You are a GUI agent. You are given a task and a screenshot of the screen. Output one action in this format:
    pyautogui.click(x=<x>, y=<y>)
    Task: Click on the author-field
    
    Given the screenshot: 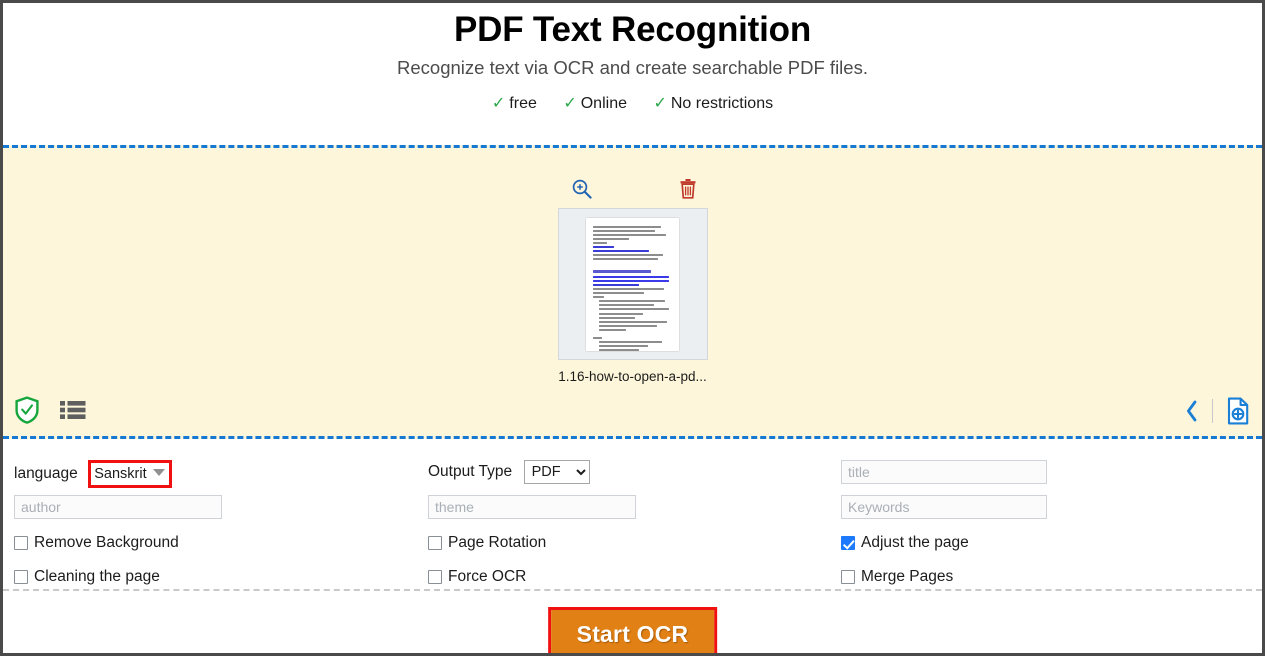 What is the action you would take?
    pyautogui.click(x=118, y=507)
    